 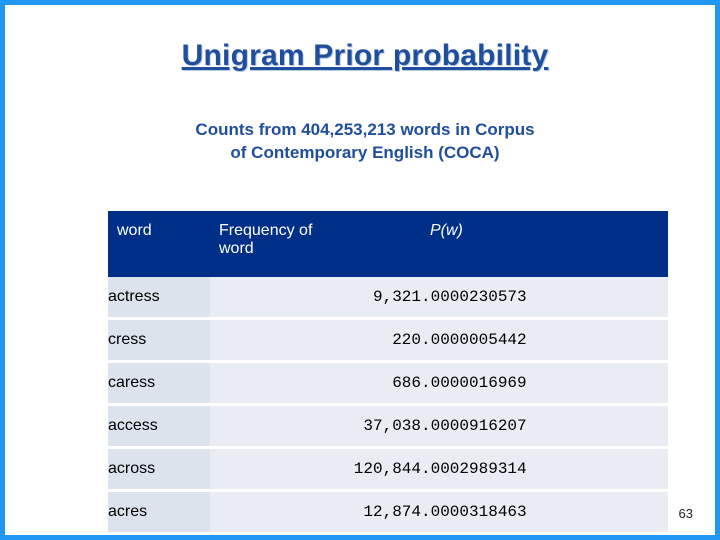 What do you see at coordinates (365, 152) in the screenshot?
I see `subtitle-line-2: of Contemporary English (COCA)` at bounding box center [365, 152].